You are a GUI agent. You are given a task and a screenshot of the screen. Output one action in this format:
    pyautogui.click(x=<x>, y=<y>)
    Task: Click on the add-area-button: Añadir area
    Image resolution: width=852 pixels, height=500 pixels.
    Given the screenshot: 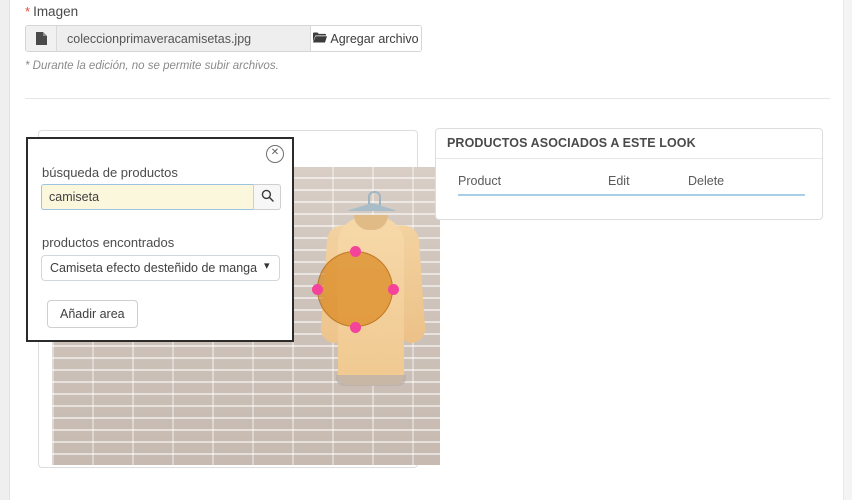 What is the action you would take?
    pyautogui.click(x=92, y=314)
    